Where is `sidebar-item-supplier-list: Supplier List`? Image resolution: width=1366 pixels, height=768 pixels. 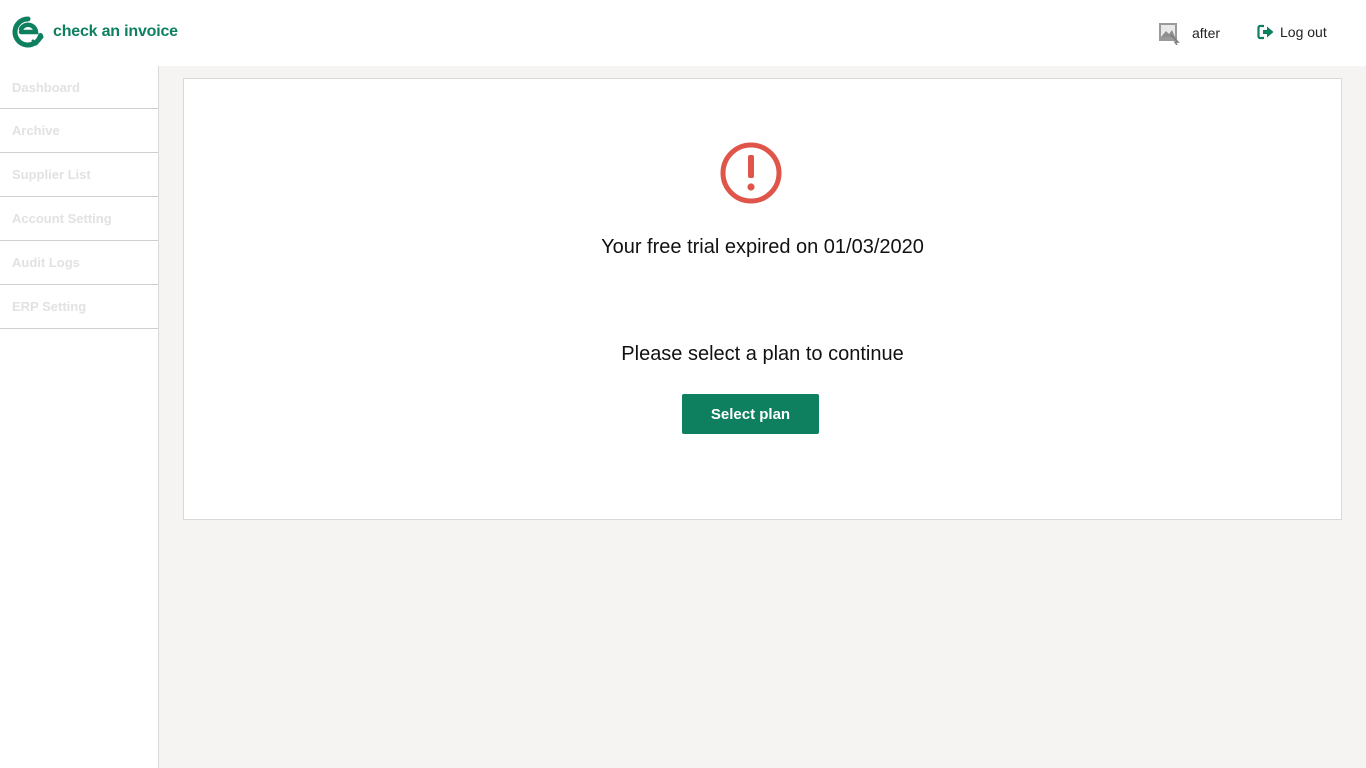 sidebar-item-supplier-list: Supplier List is located at coordinates (79, 175).